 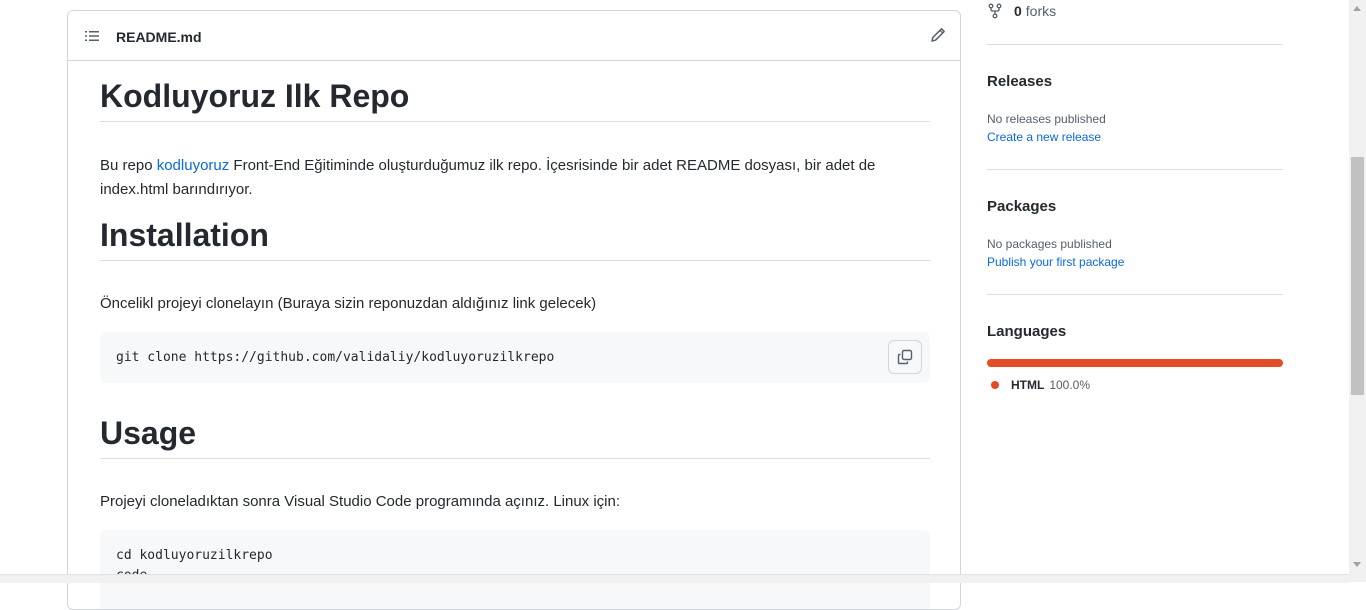 I want to click on packages-text: No packages published, so click(x=1049, y=244).